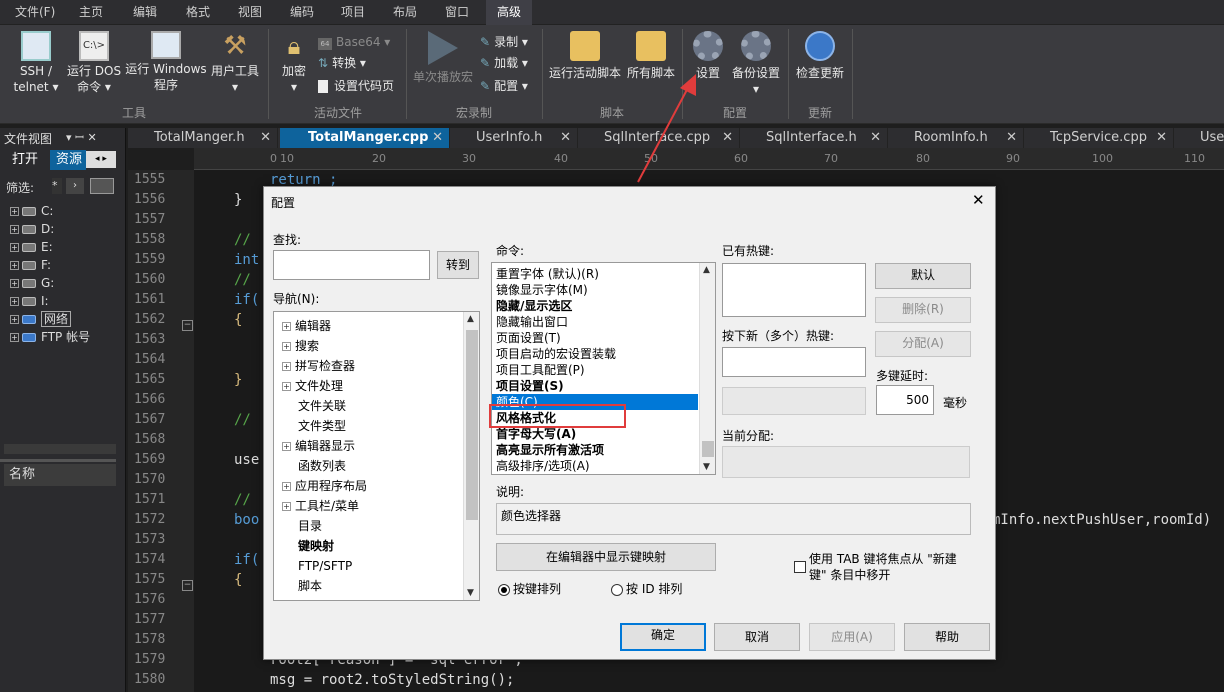 The image size is (1224, 692). I want to click on nav-item: 文件关联, so click(322, 406).